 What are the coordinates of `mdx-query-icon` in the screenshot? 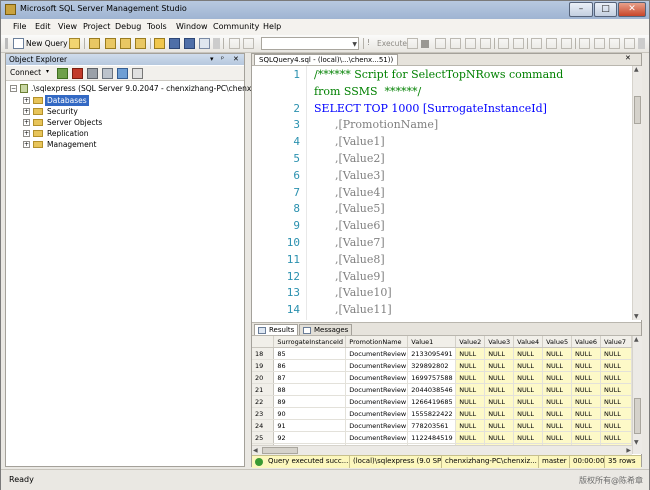 It's located at (110, 43).